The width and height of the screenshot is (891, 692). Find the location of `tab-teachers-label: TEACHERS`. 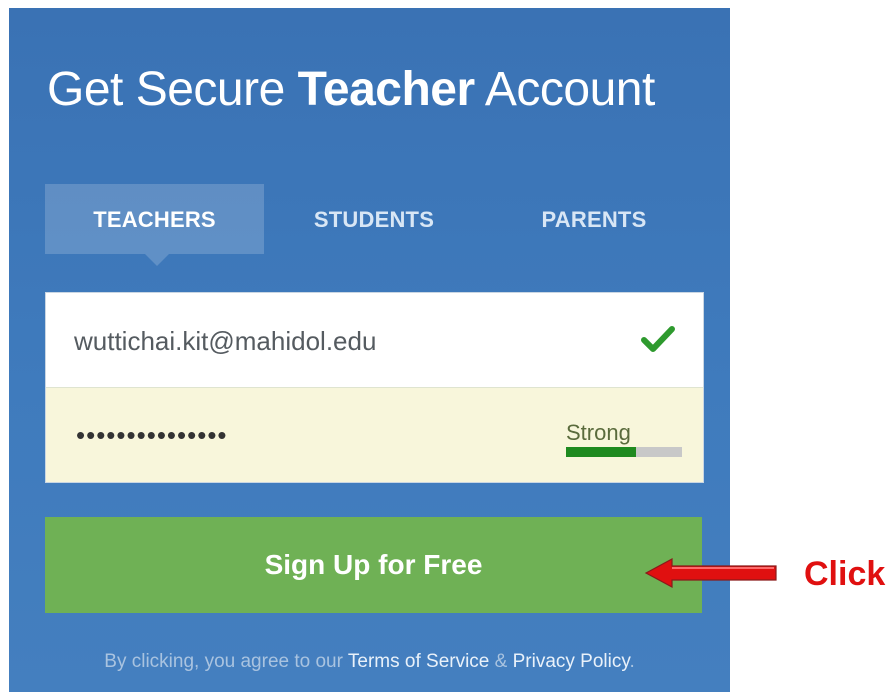

tab-teachers-label: TEACHERS is located at coordinates (154, 219).